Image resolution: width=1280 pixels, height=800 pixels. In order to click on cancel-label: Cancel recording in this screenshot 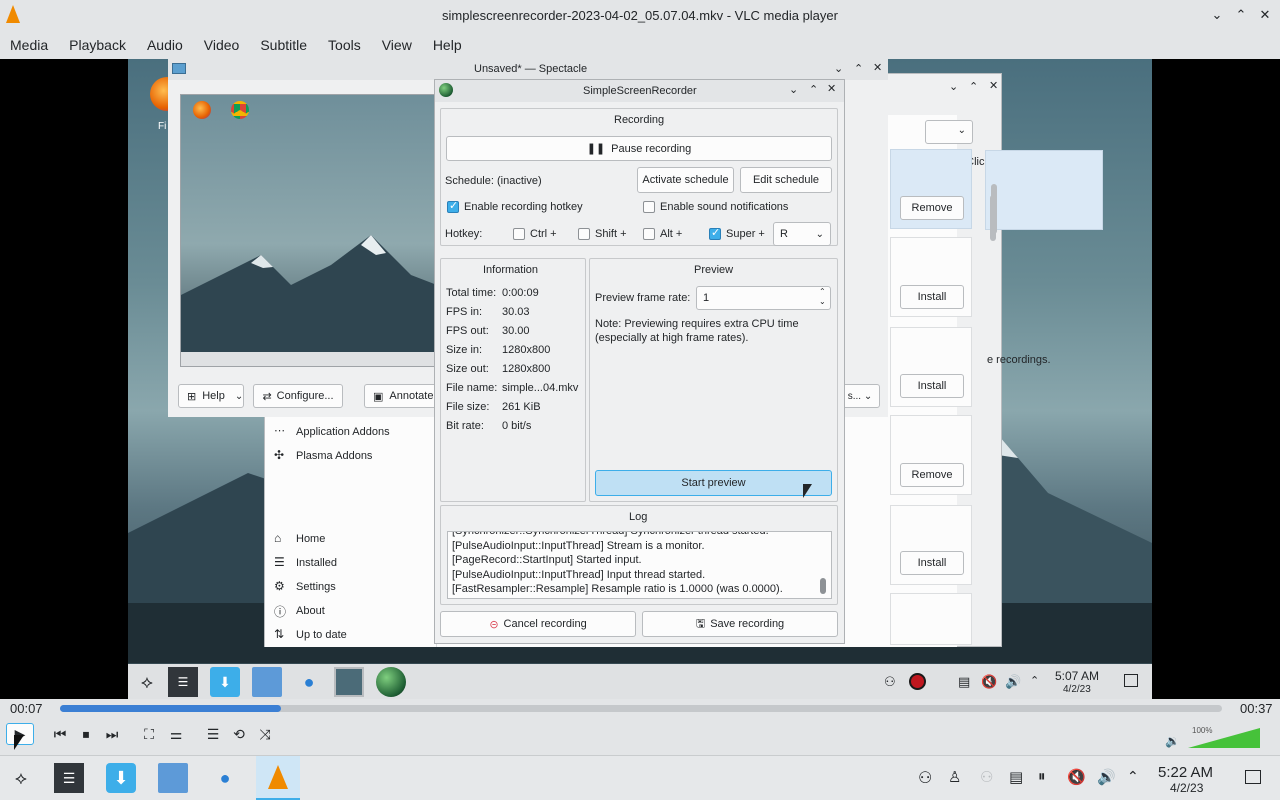, I will do `click(545, 624)`.